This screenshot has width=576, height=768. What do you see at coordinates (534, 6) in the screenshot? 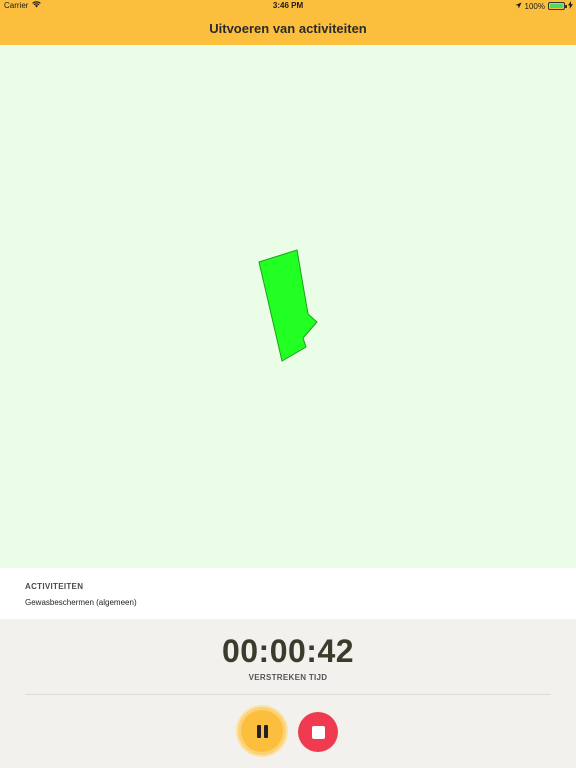
I see `battery-percent: 100%` at bounding box center [534, 6].